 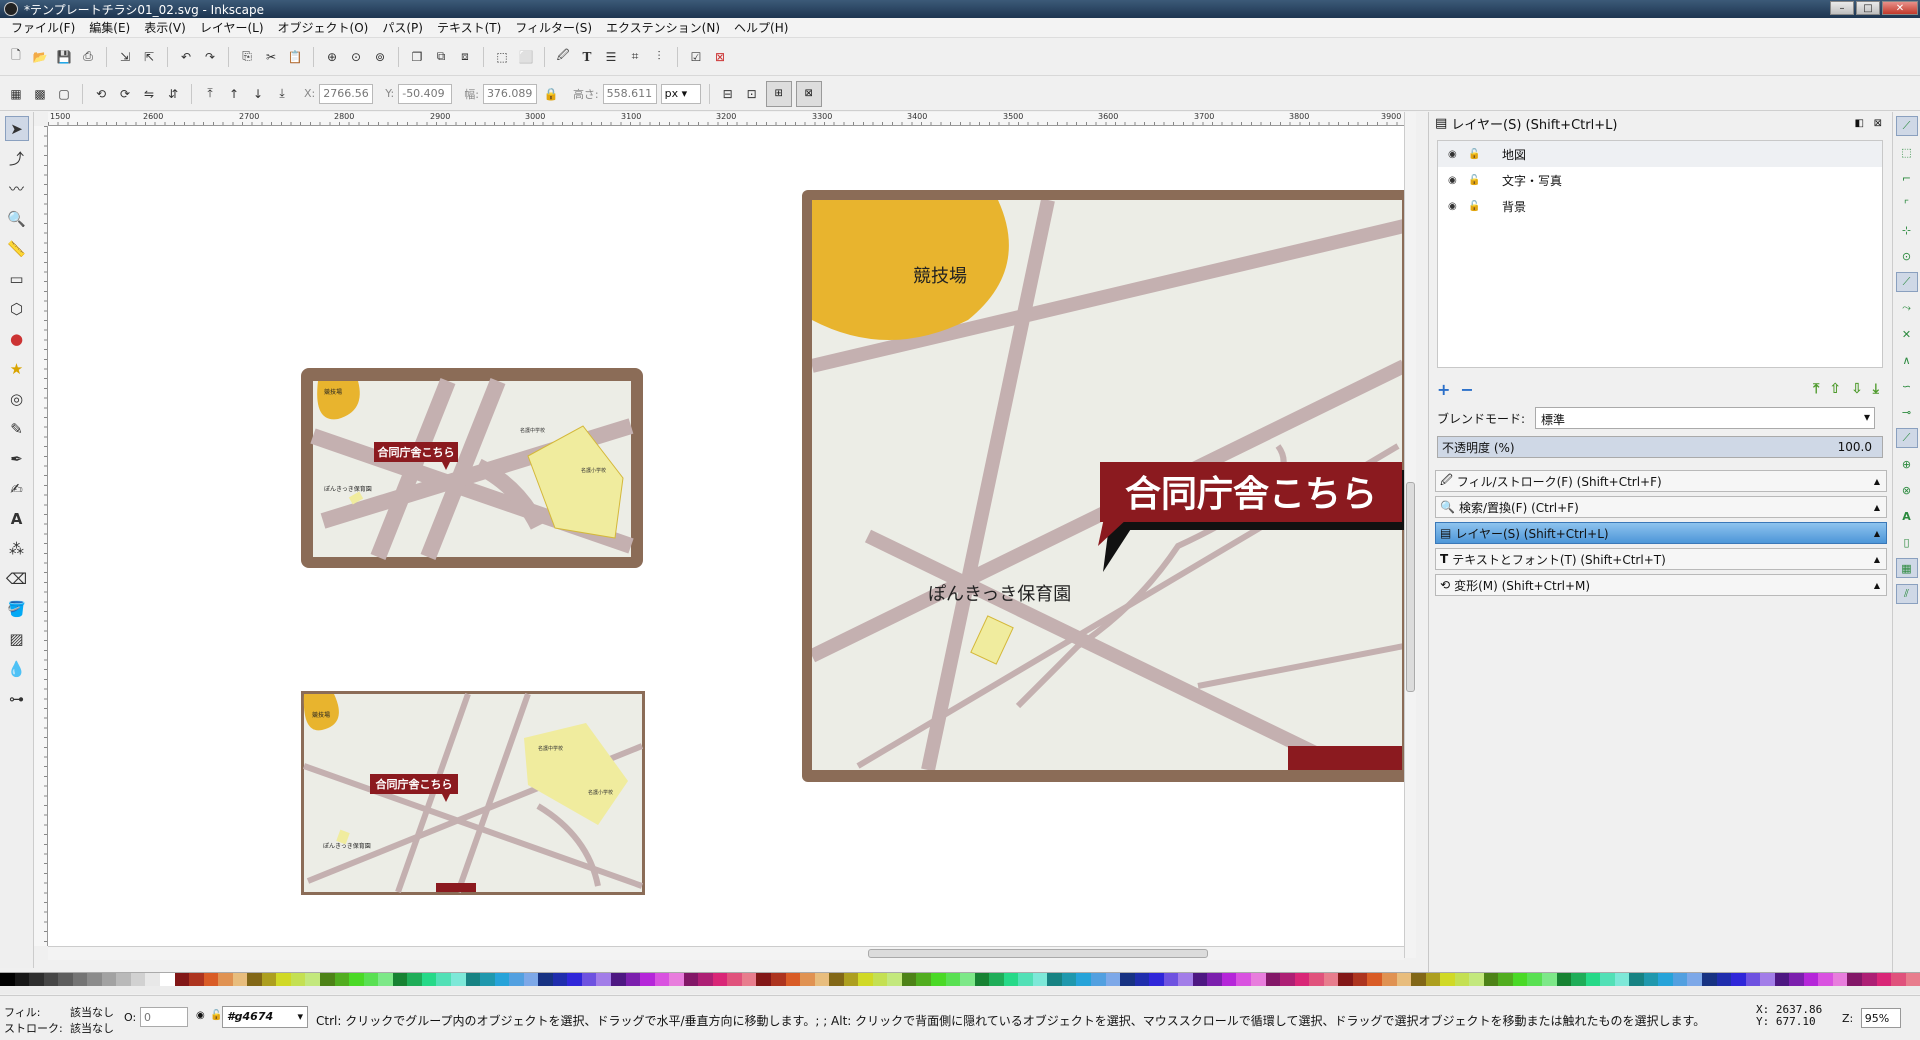 I want to click on snap-bbox-edge-icon: ⌐, so click(x=1907, y=178).